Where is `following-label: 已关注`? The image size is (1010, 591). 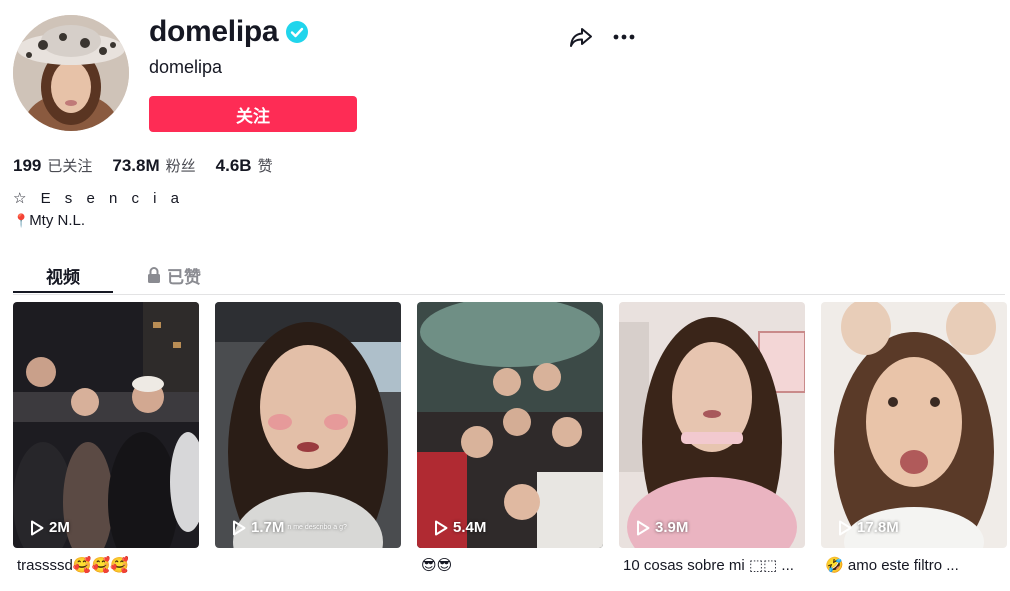 following-label: 已关注 is located at coordinates (70, 166).